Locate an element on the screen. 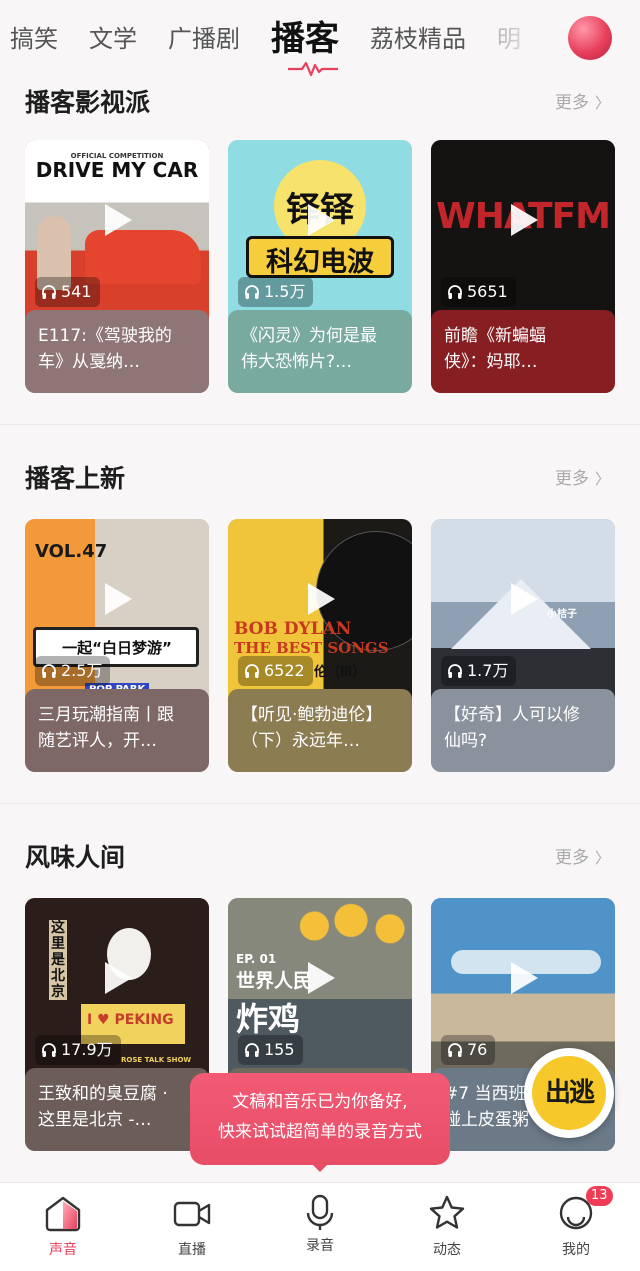 The height and width of the screenshot is (1271, 640). cover-title: VOL.47 is located at coordinates (71, 551).